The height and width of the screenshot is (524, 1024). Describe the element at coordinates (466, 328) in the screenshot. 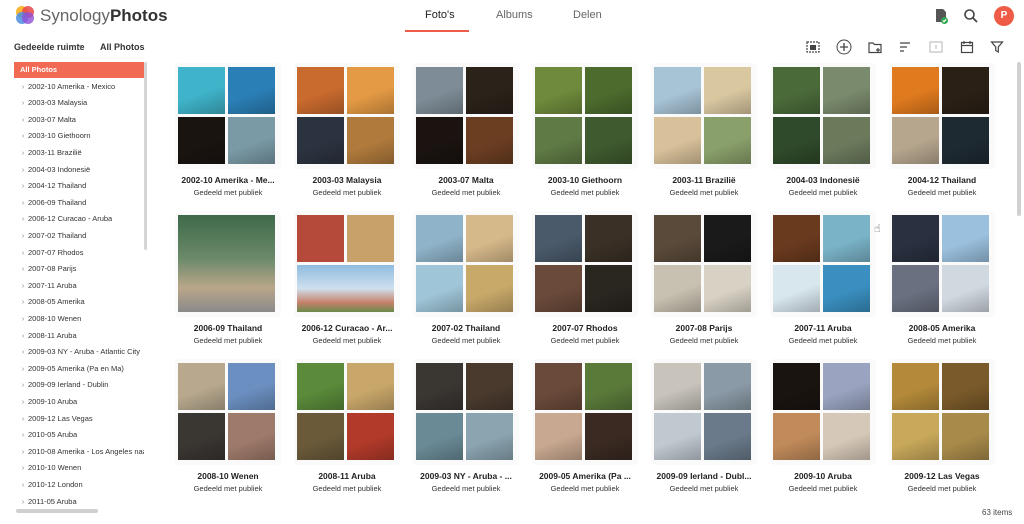

I see `album-title: 2007-02 Thailand` at that location.